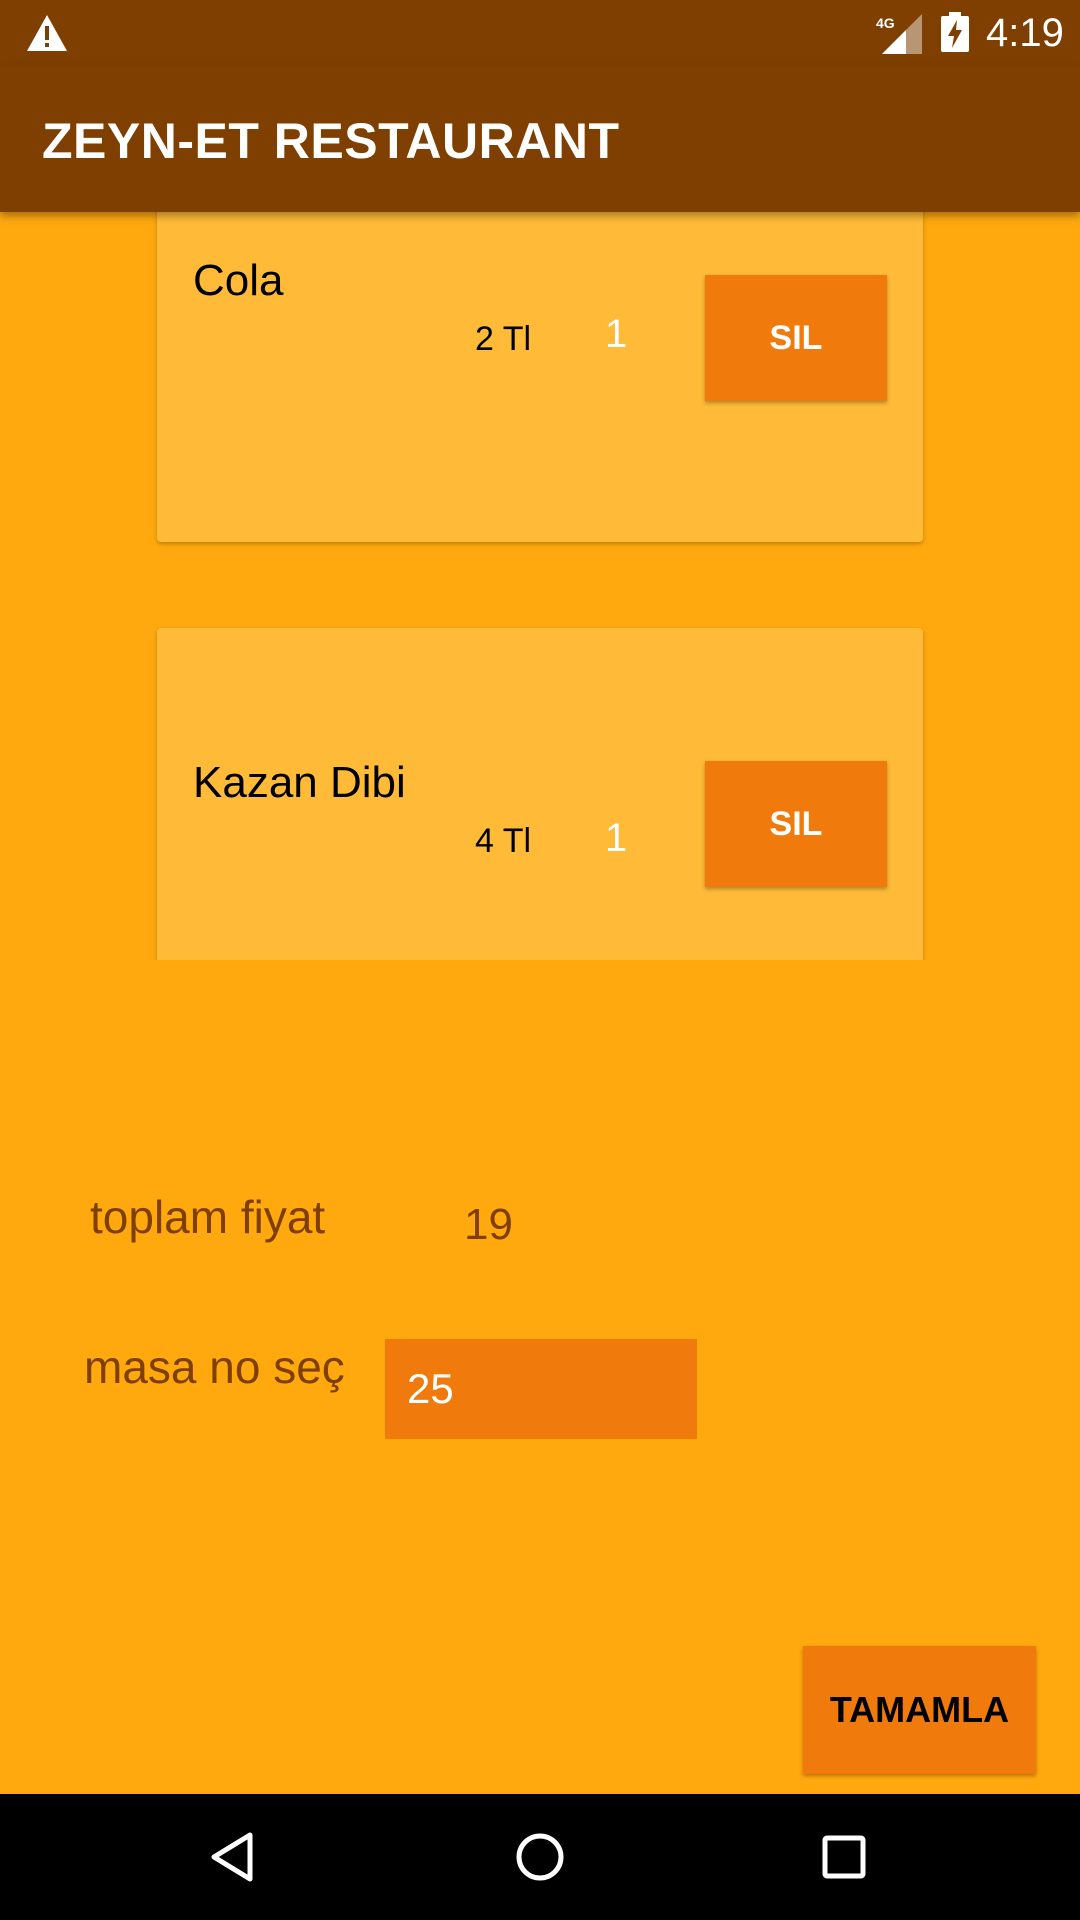 This screenshot has height=1920, width=1080. I want to click on signal-icon: 4G, so click(899, 34).